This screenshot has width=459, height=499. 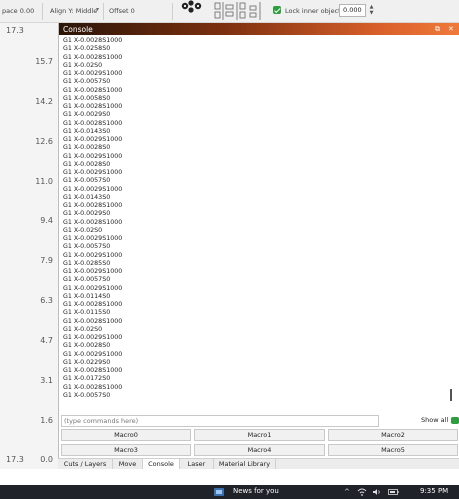 What do you see at coordinates (259, 450) in the screenshot?
I see `macro4-button: Macro4` at bounding box center [259, 450].